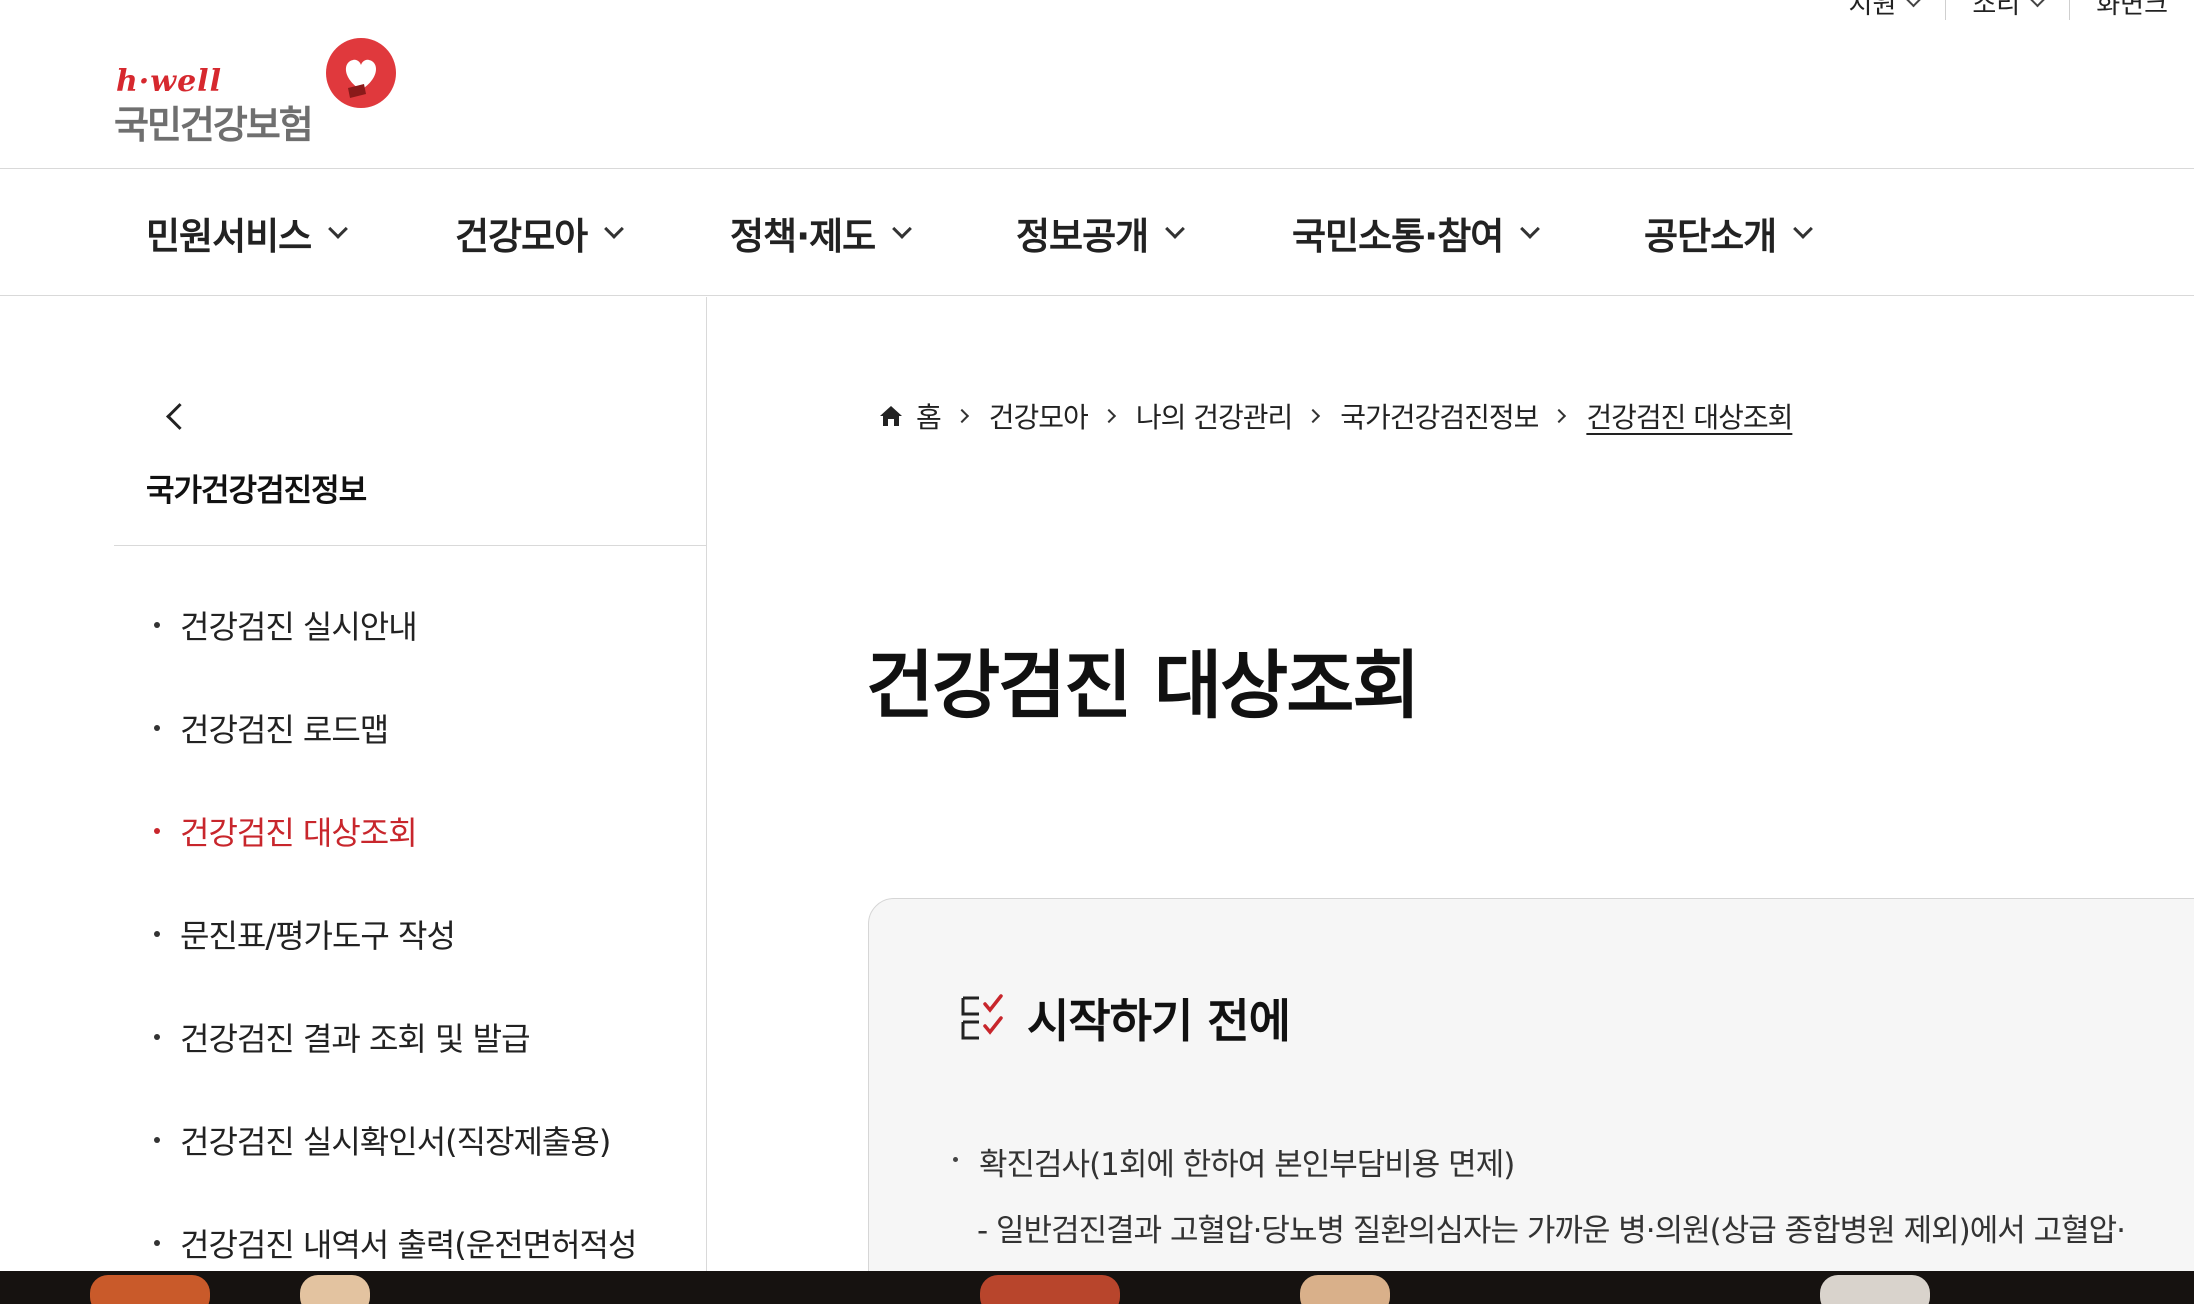 The width and height of the screenshot is (2194, 1304). Describe the element at coordinates (1097, 1287) in the screenshot. I see `bottom-banner-image` at that location.